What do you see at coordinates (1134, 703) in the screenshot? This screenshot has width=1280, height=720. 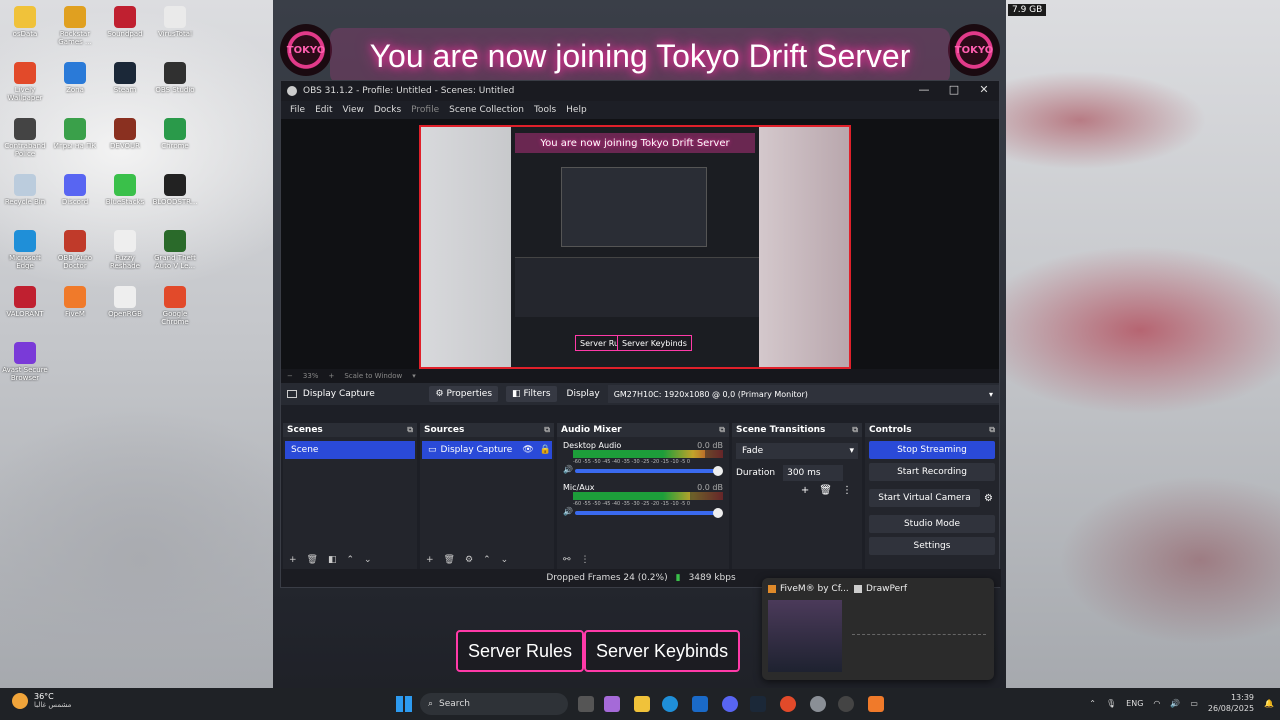 I see `language-indicator: ENG` at bounding box center [1134, 703].